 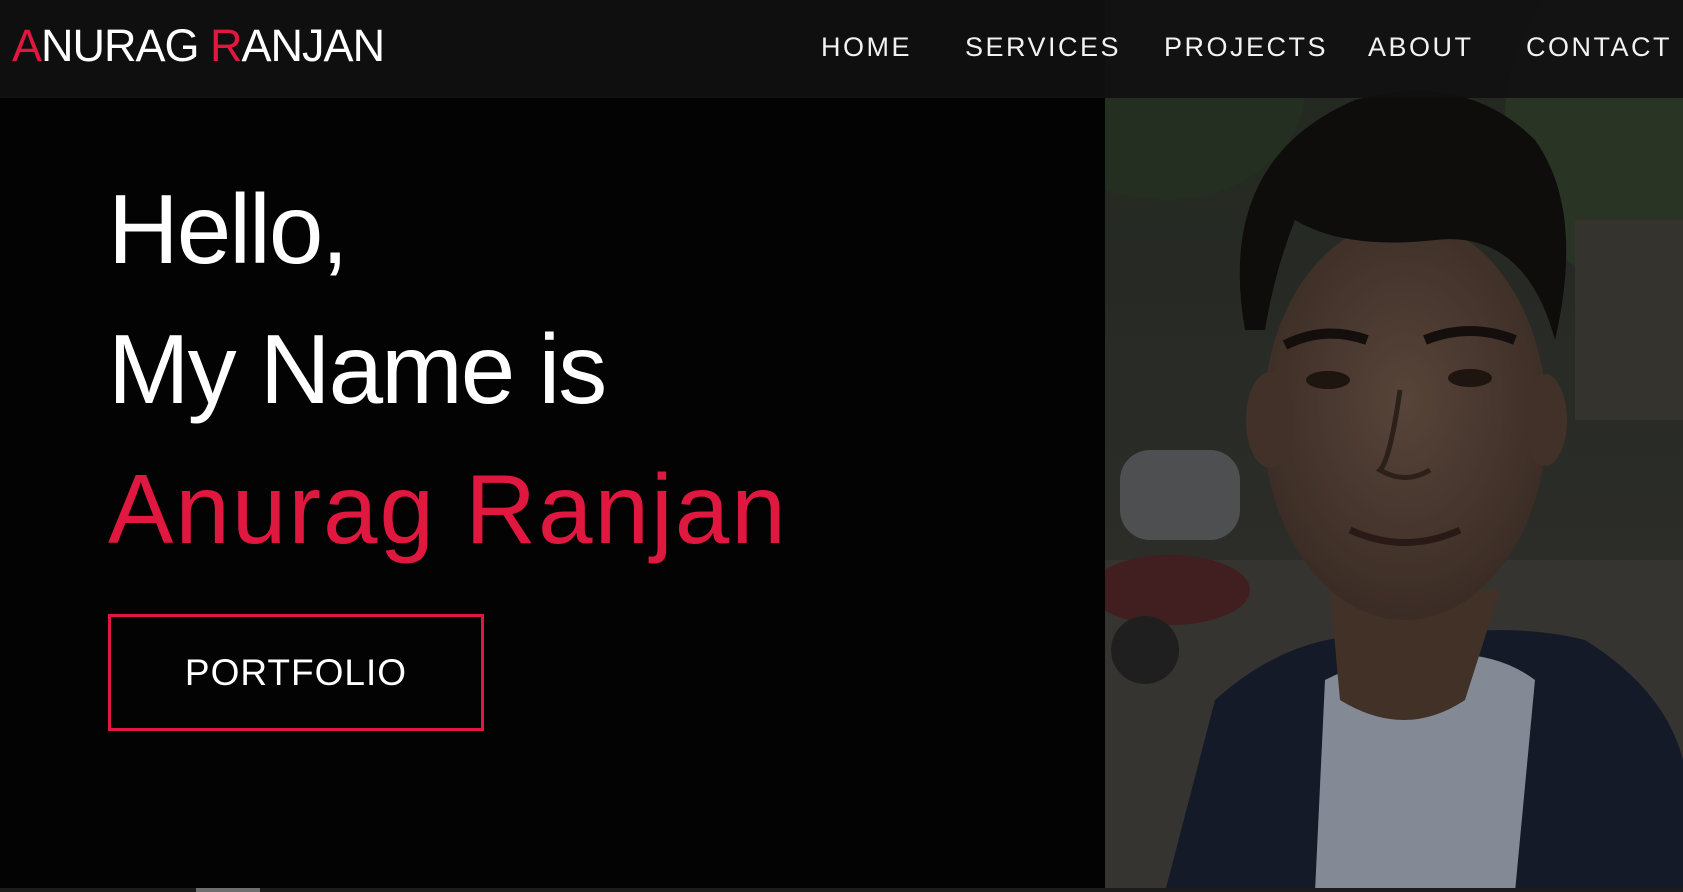 I want to click on hero-name: Anurag Ranjan, so click(x=448, y=509).